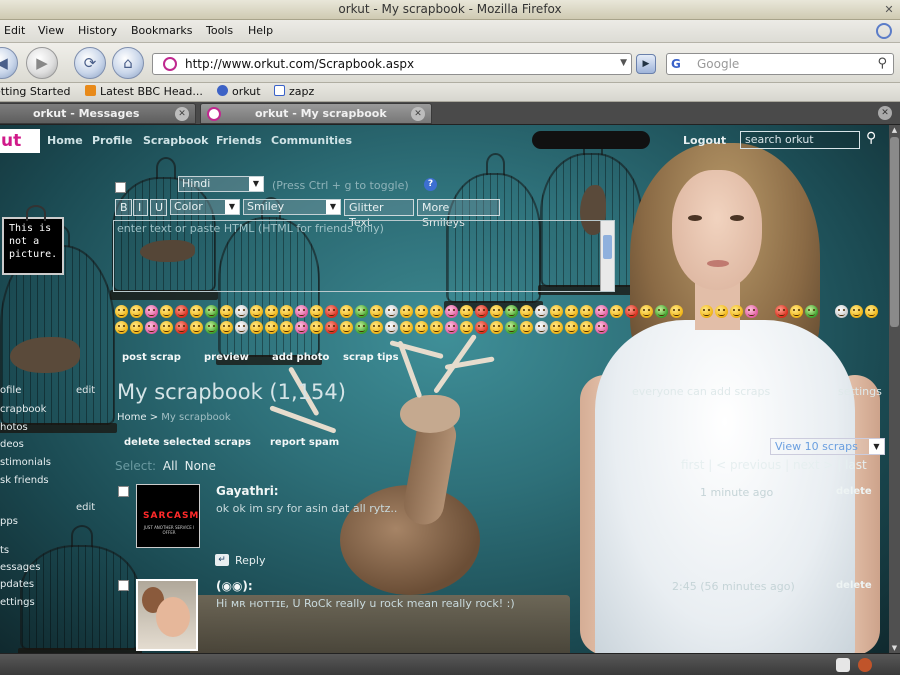  Describe the element at coordinates (120, 187) in the screenshot. I see `transliterate-checkbox` at that location.